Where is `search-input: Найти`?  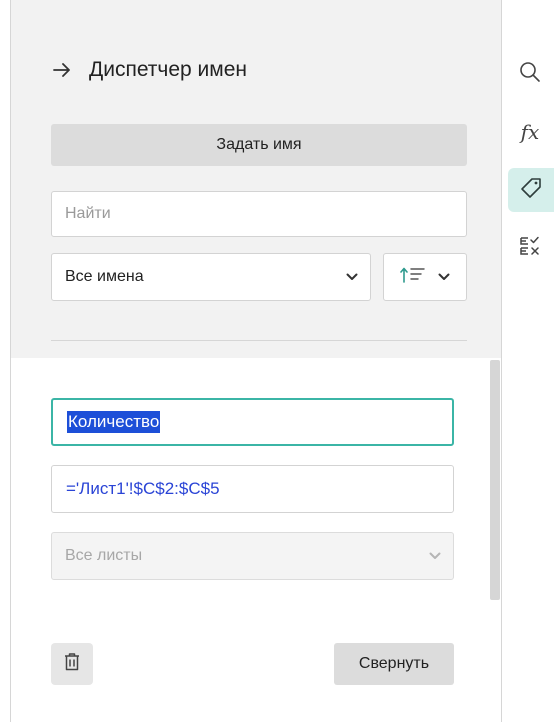 search-input: Найти is located at coordinates (259, 214).